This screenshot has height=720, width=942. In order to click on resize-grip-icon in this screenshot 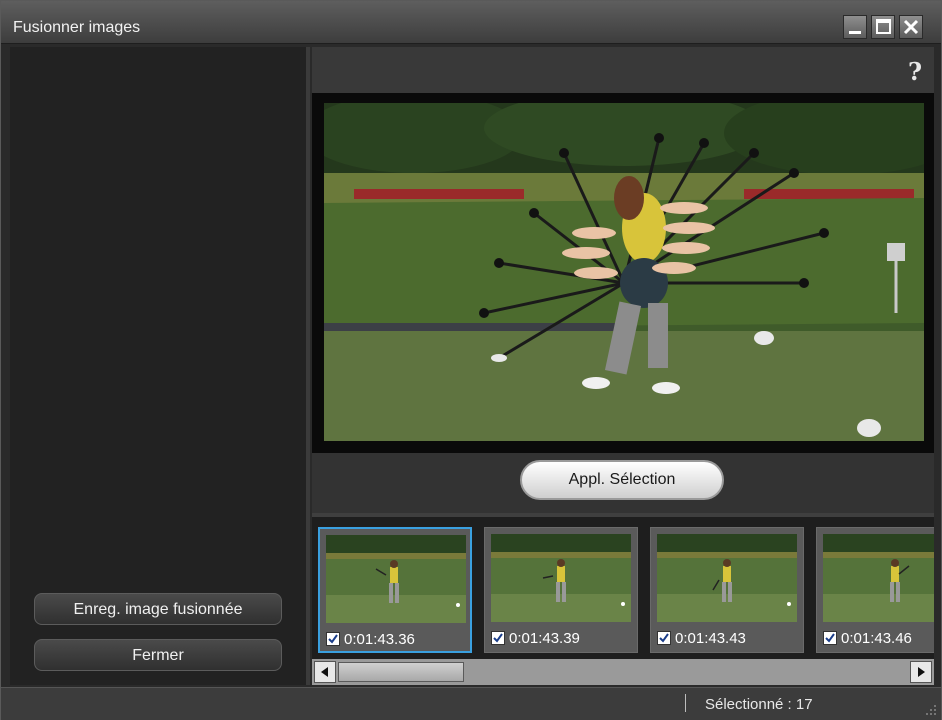, I will do `click(931, 710)`.